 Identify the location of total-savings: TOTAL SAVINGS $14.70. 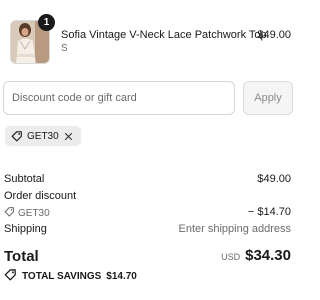
(70, 276).